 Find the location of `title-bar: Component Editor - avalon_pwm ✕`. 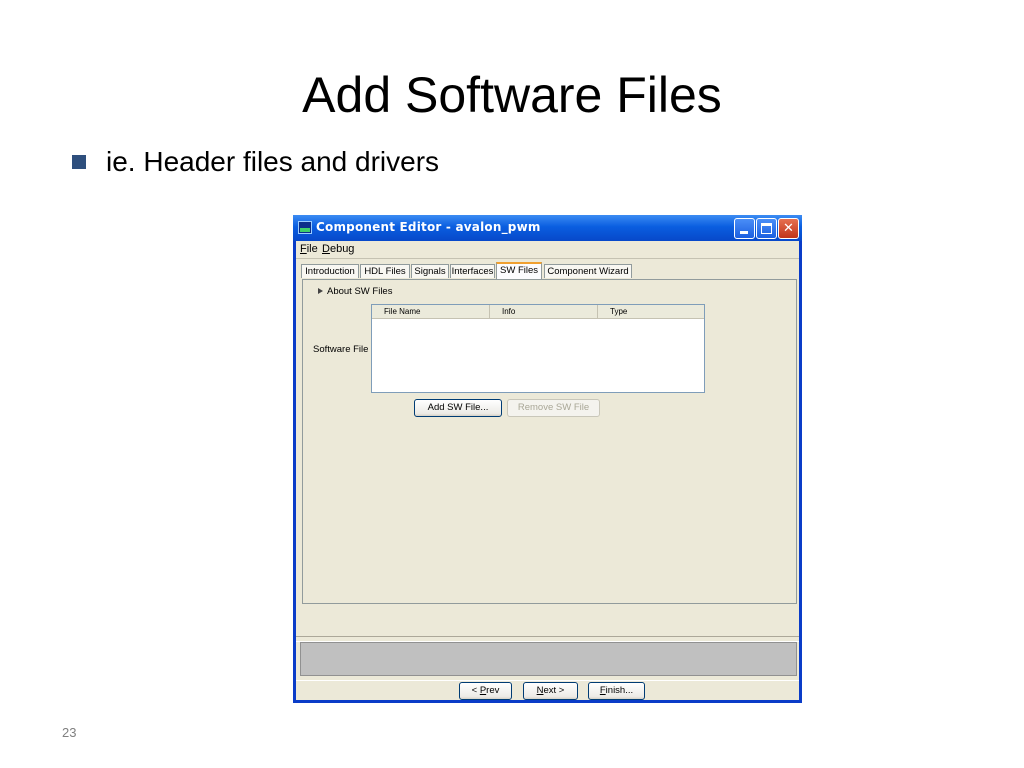

title-bar: Component Editor - avalon_pwm ✕ is located at coordinates (547, 228).